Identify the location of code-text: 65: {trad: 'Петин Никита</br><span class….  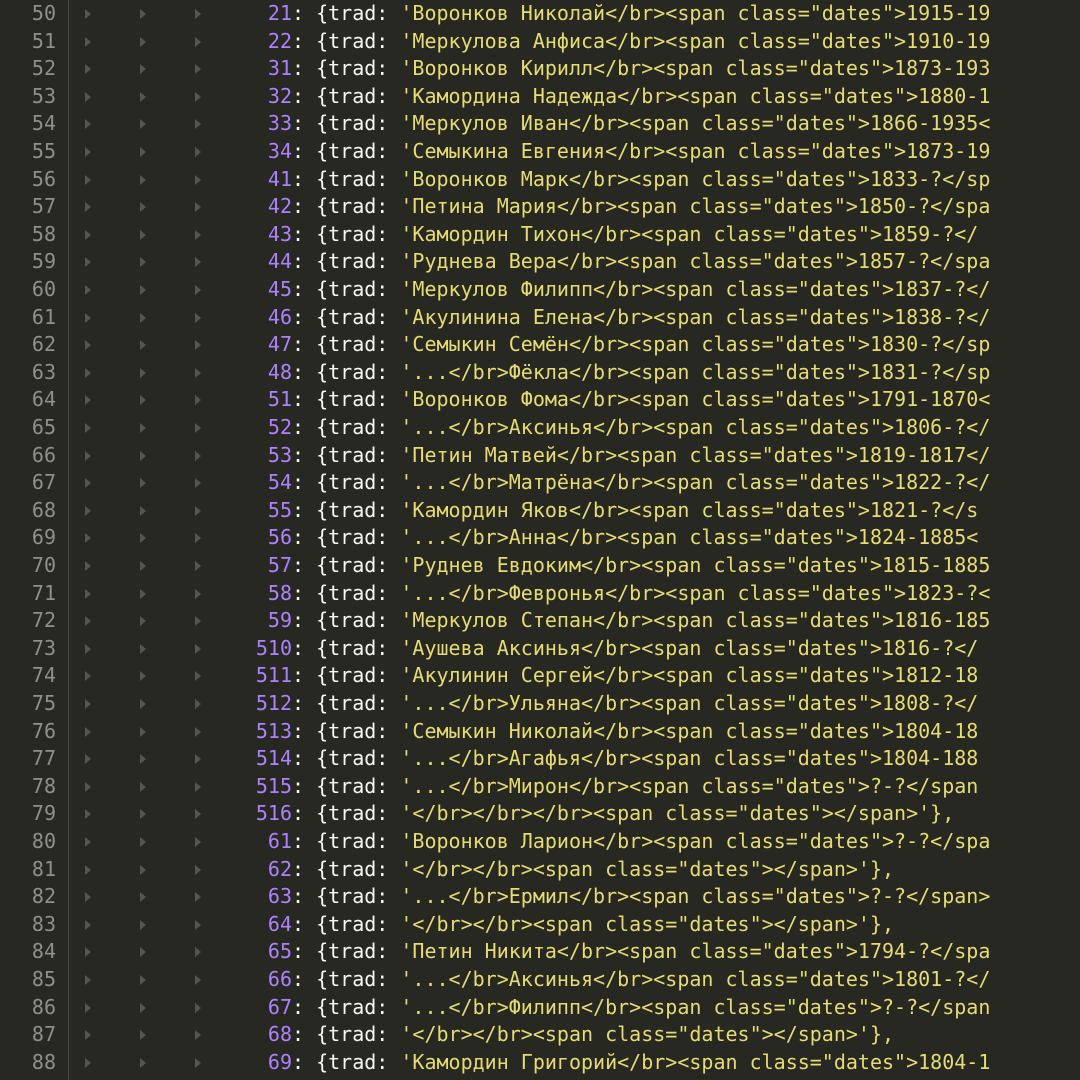
(629, 952).